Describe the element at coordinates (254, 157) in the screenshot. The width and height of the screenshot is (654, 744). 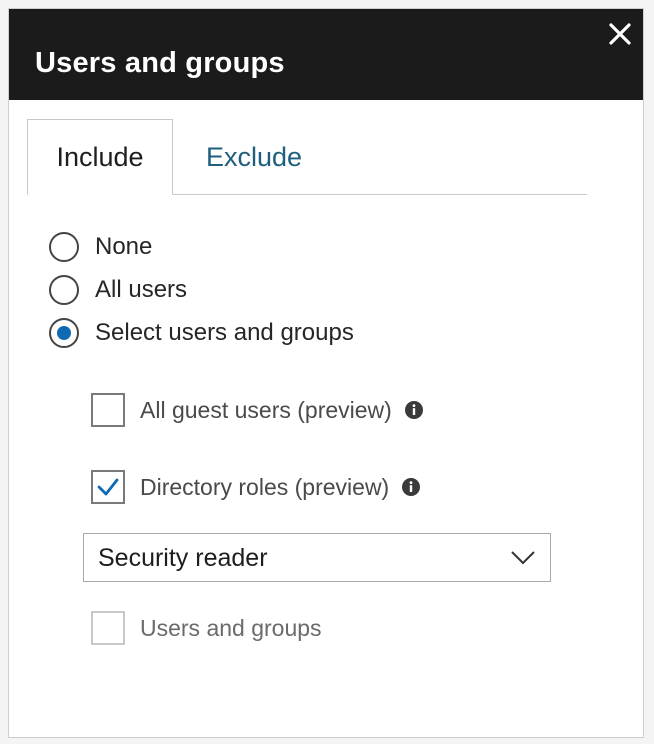
I see `tab-exclude: Exclude` at that location.